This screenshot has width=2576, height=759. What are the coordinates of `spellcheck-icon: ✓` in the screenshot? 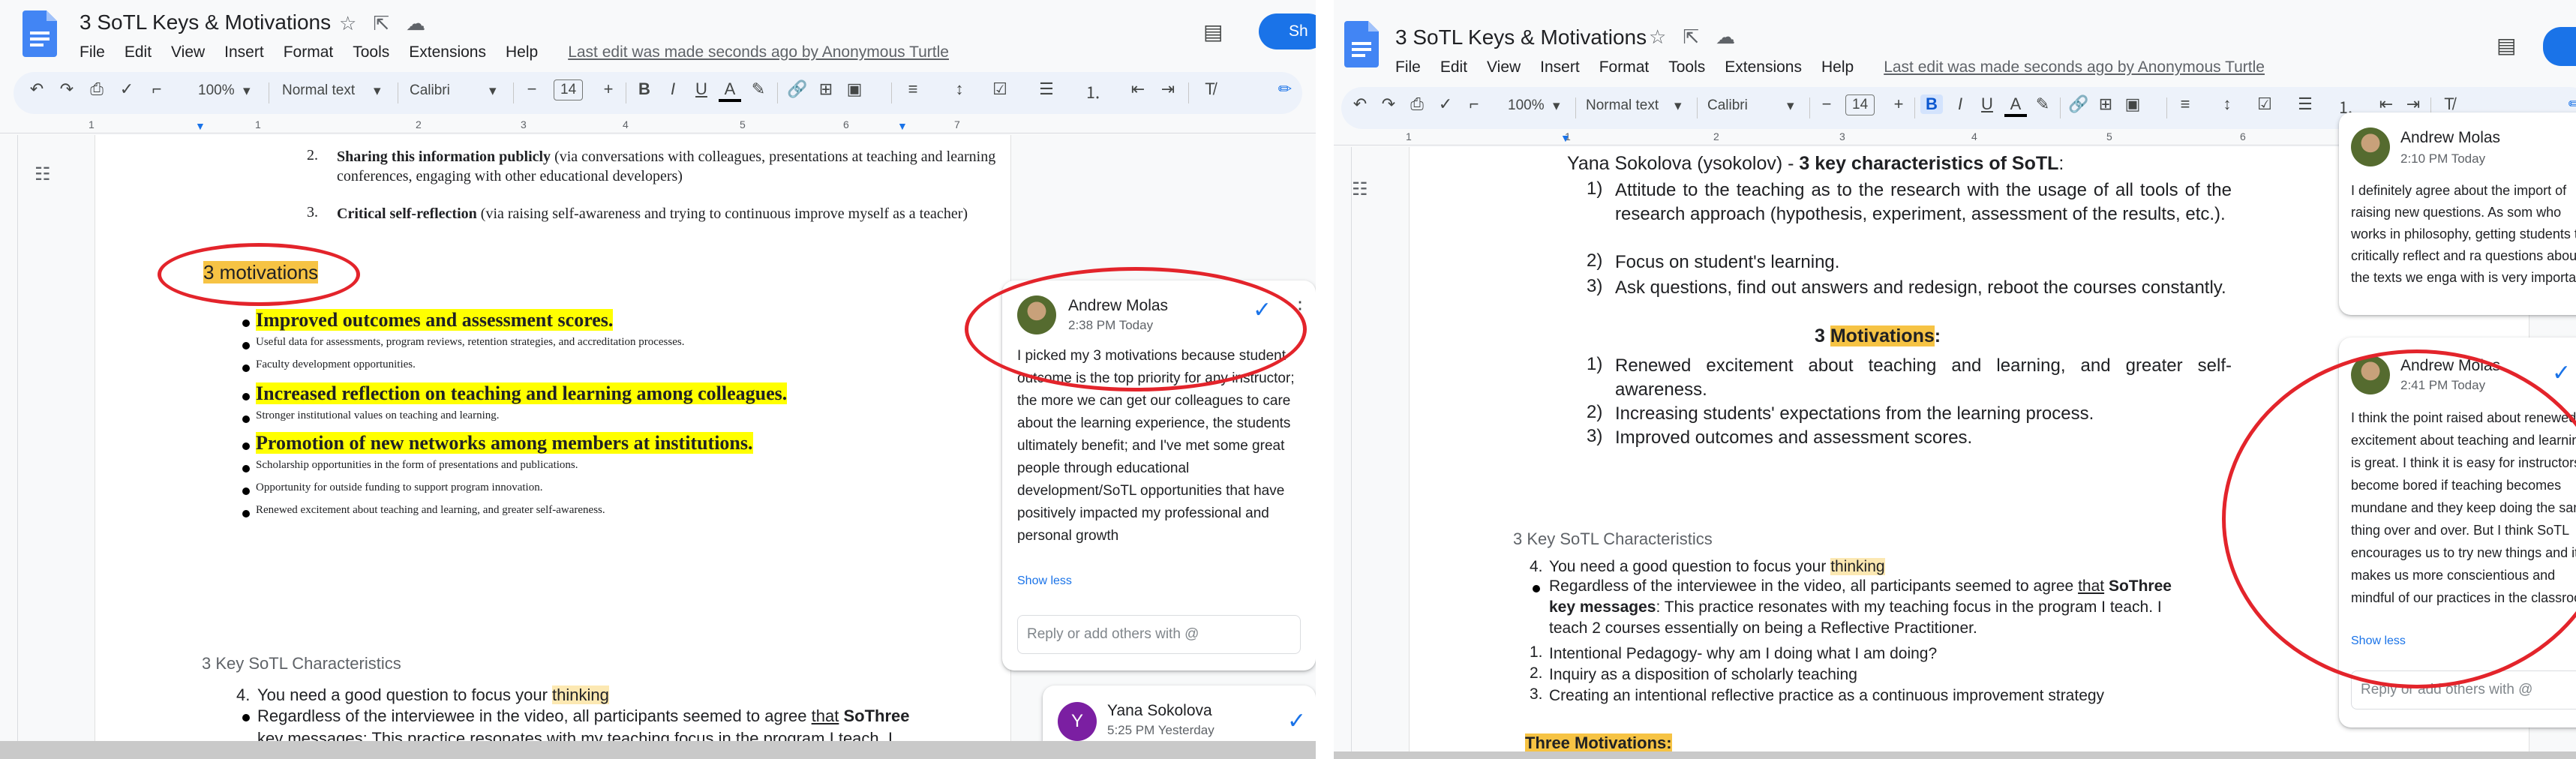 It's located at (127, 89).